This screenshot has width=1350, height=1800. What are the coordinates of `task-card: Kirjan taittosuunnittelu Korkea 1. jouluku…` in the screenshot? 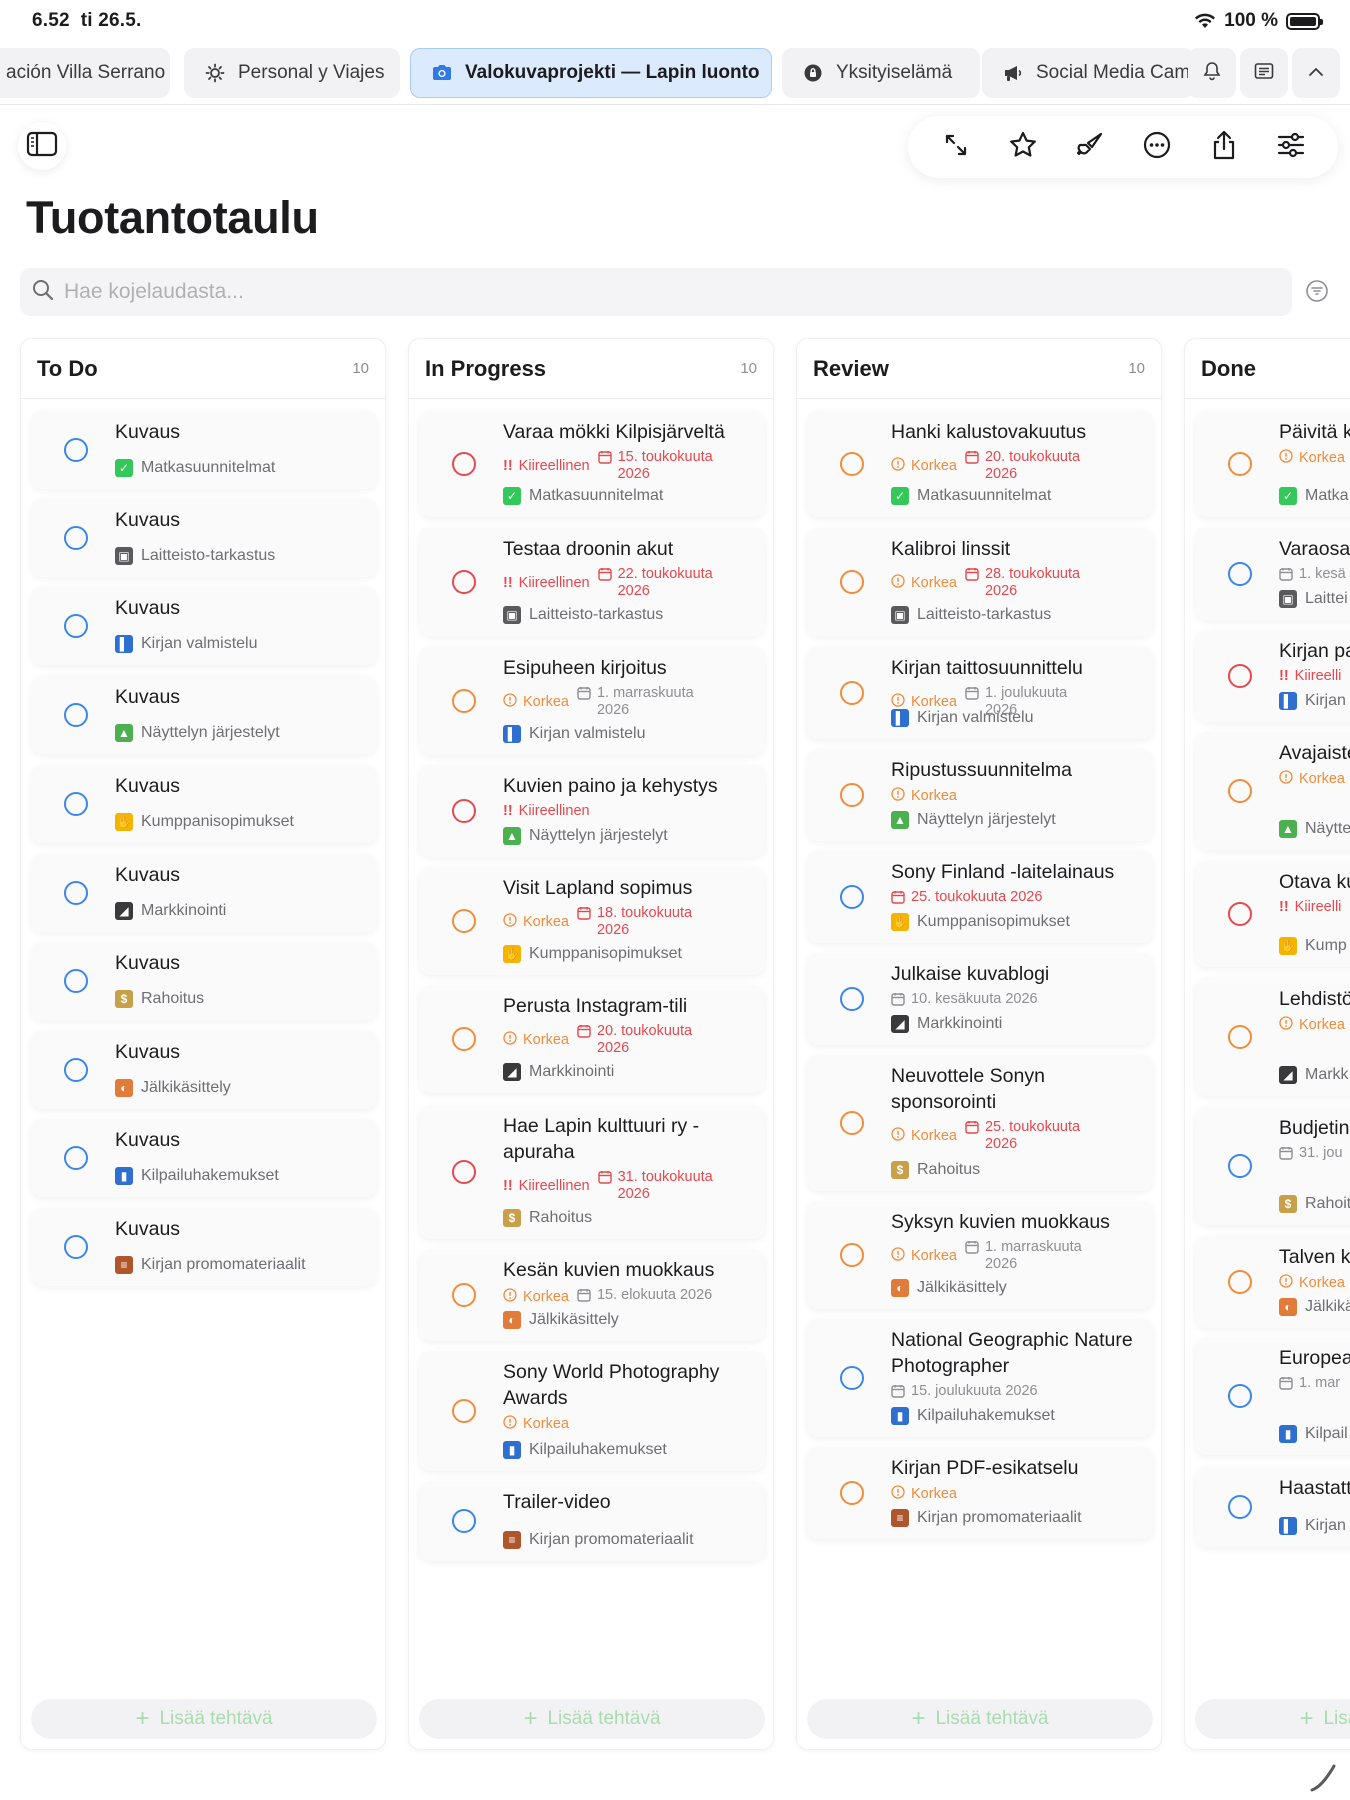 It's located at (980, 693).